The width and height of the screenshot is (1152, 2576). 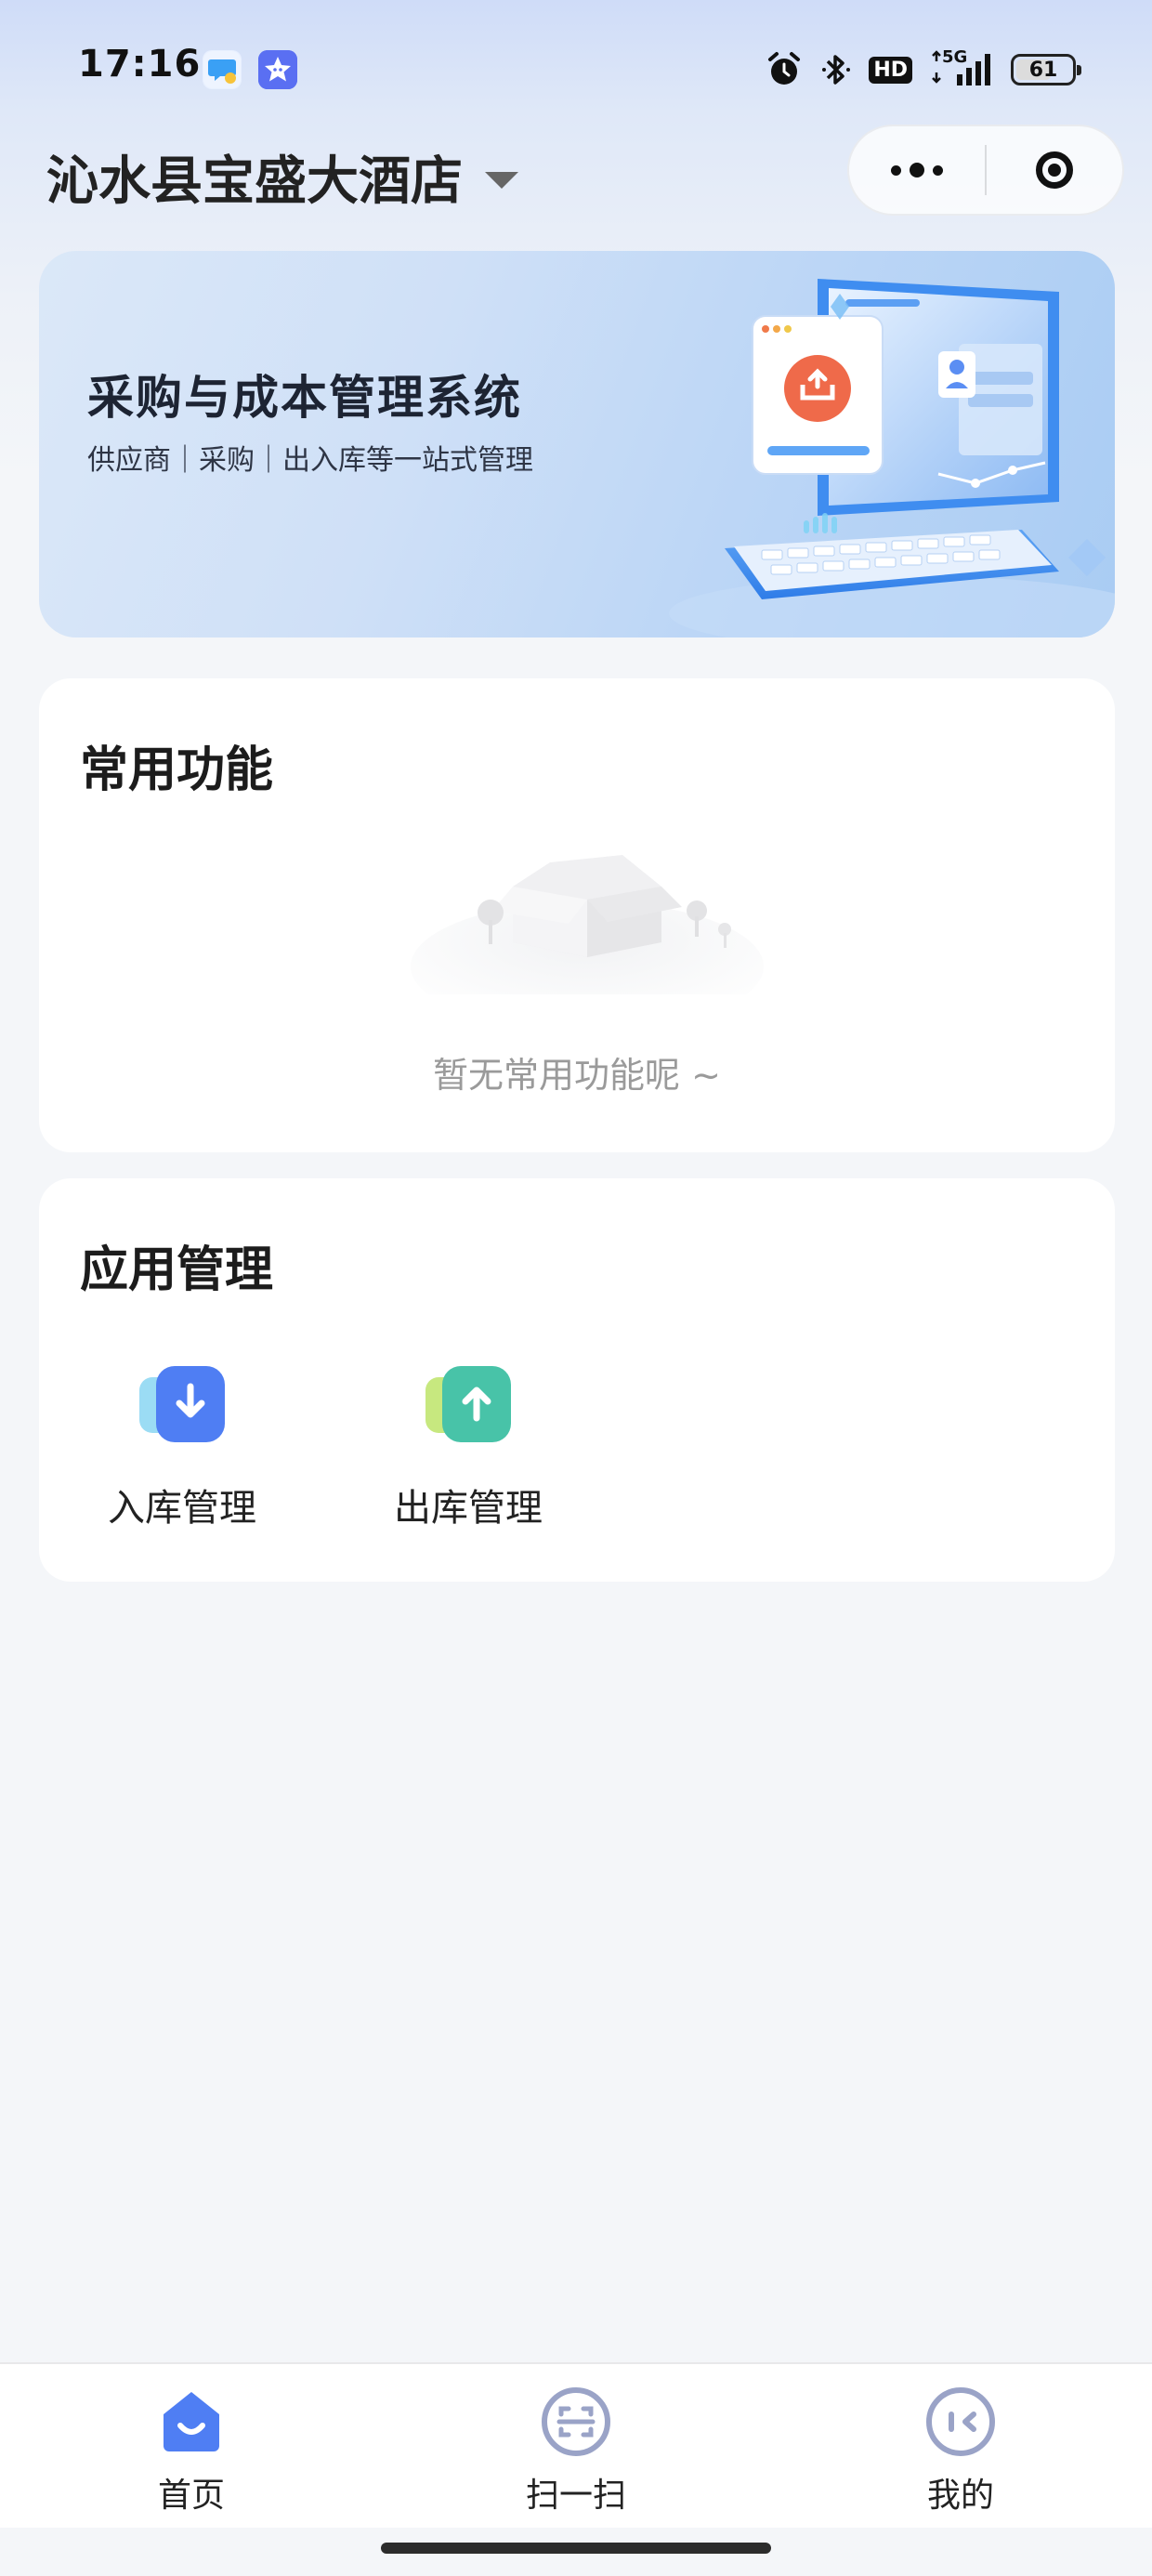 I want to click on promo-banner: 采购与成本管理系统 供应商｜采购｜出入库等一站式管理, so click(x=577, y=444).